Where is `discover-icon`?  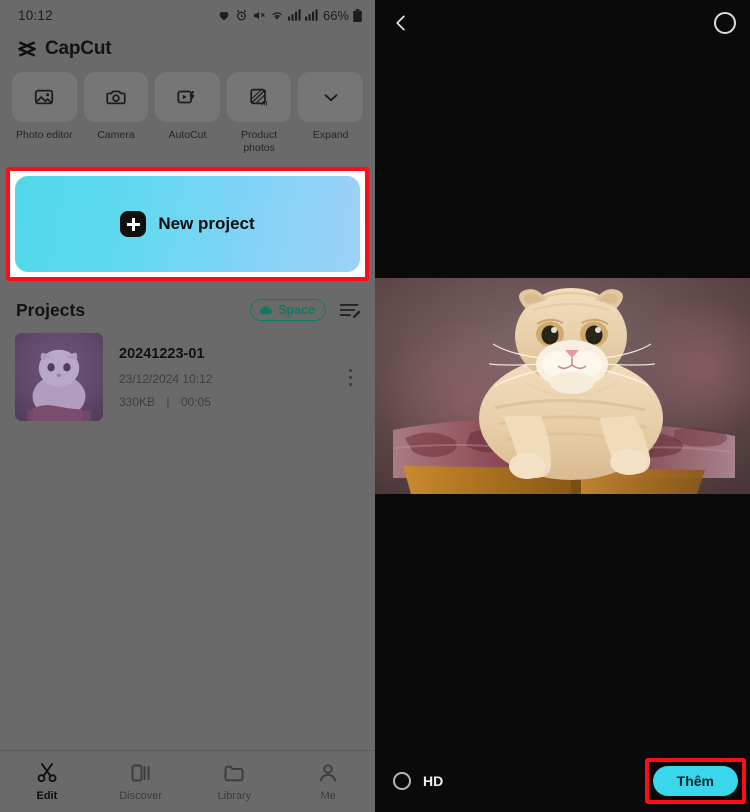 discover-icon is located at coordinates (140, 773).